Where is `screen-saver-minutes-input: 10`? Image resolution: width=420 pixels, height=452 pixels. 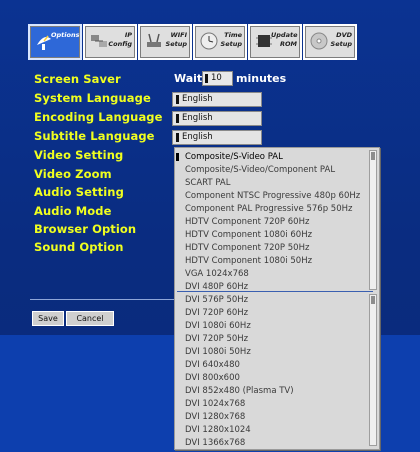 screen-saver-minutes-input: 10 is located at coordinates (217, 78).